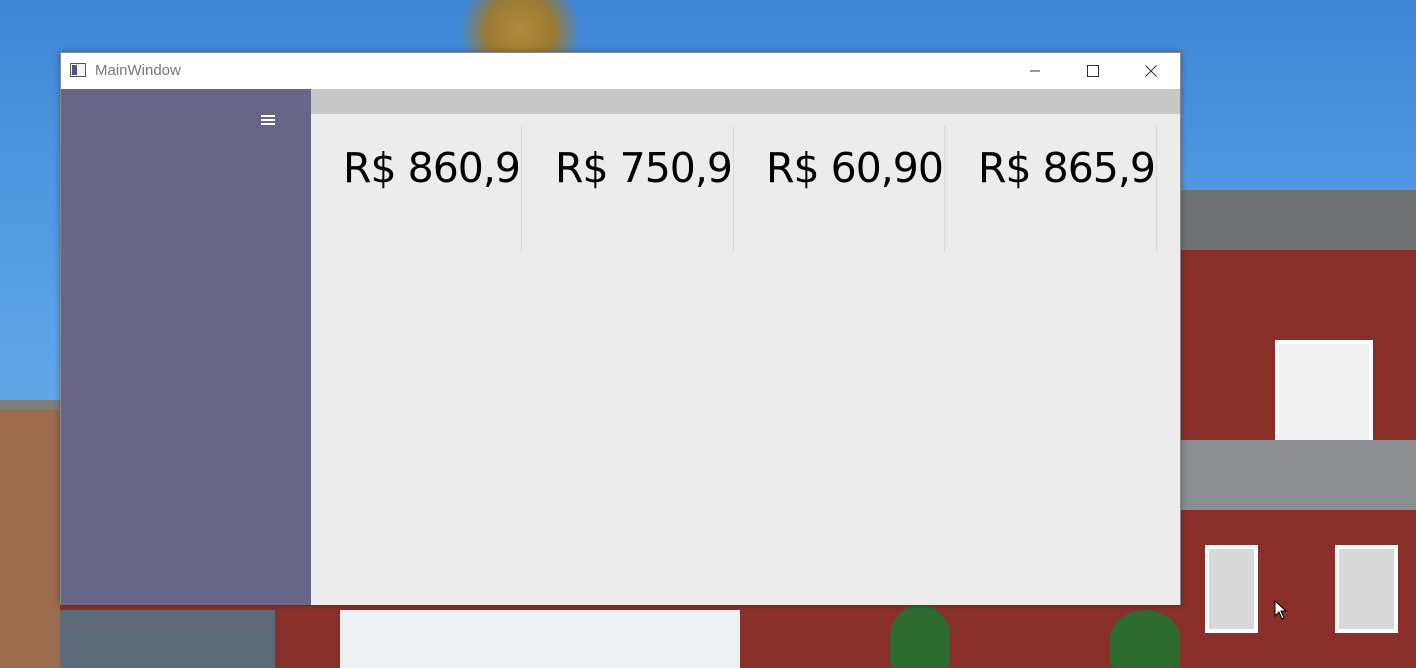 This screenshot has width=1416, height=668. Describe the element at coordinates (138, 70) in the screenshot. I see `window-title: MainWindow` at that location.